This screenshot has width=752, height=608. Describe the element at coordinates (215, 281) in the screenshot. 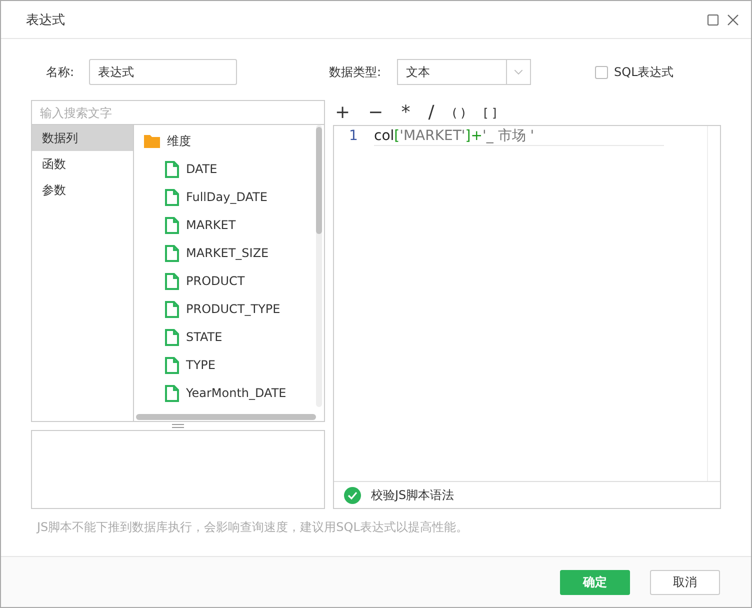

I see `field-item: PRODUCT` at that location.